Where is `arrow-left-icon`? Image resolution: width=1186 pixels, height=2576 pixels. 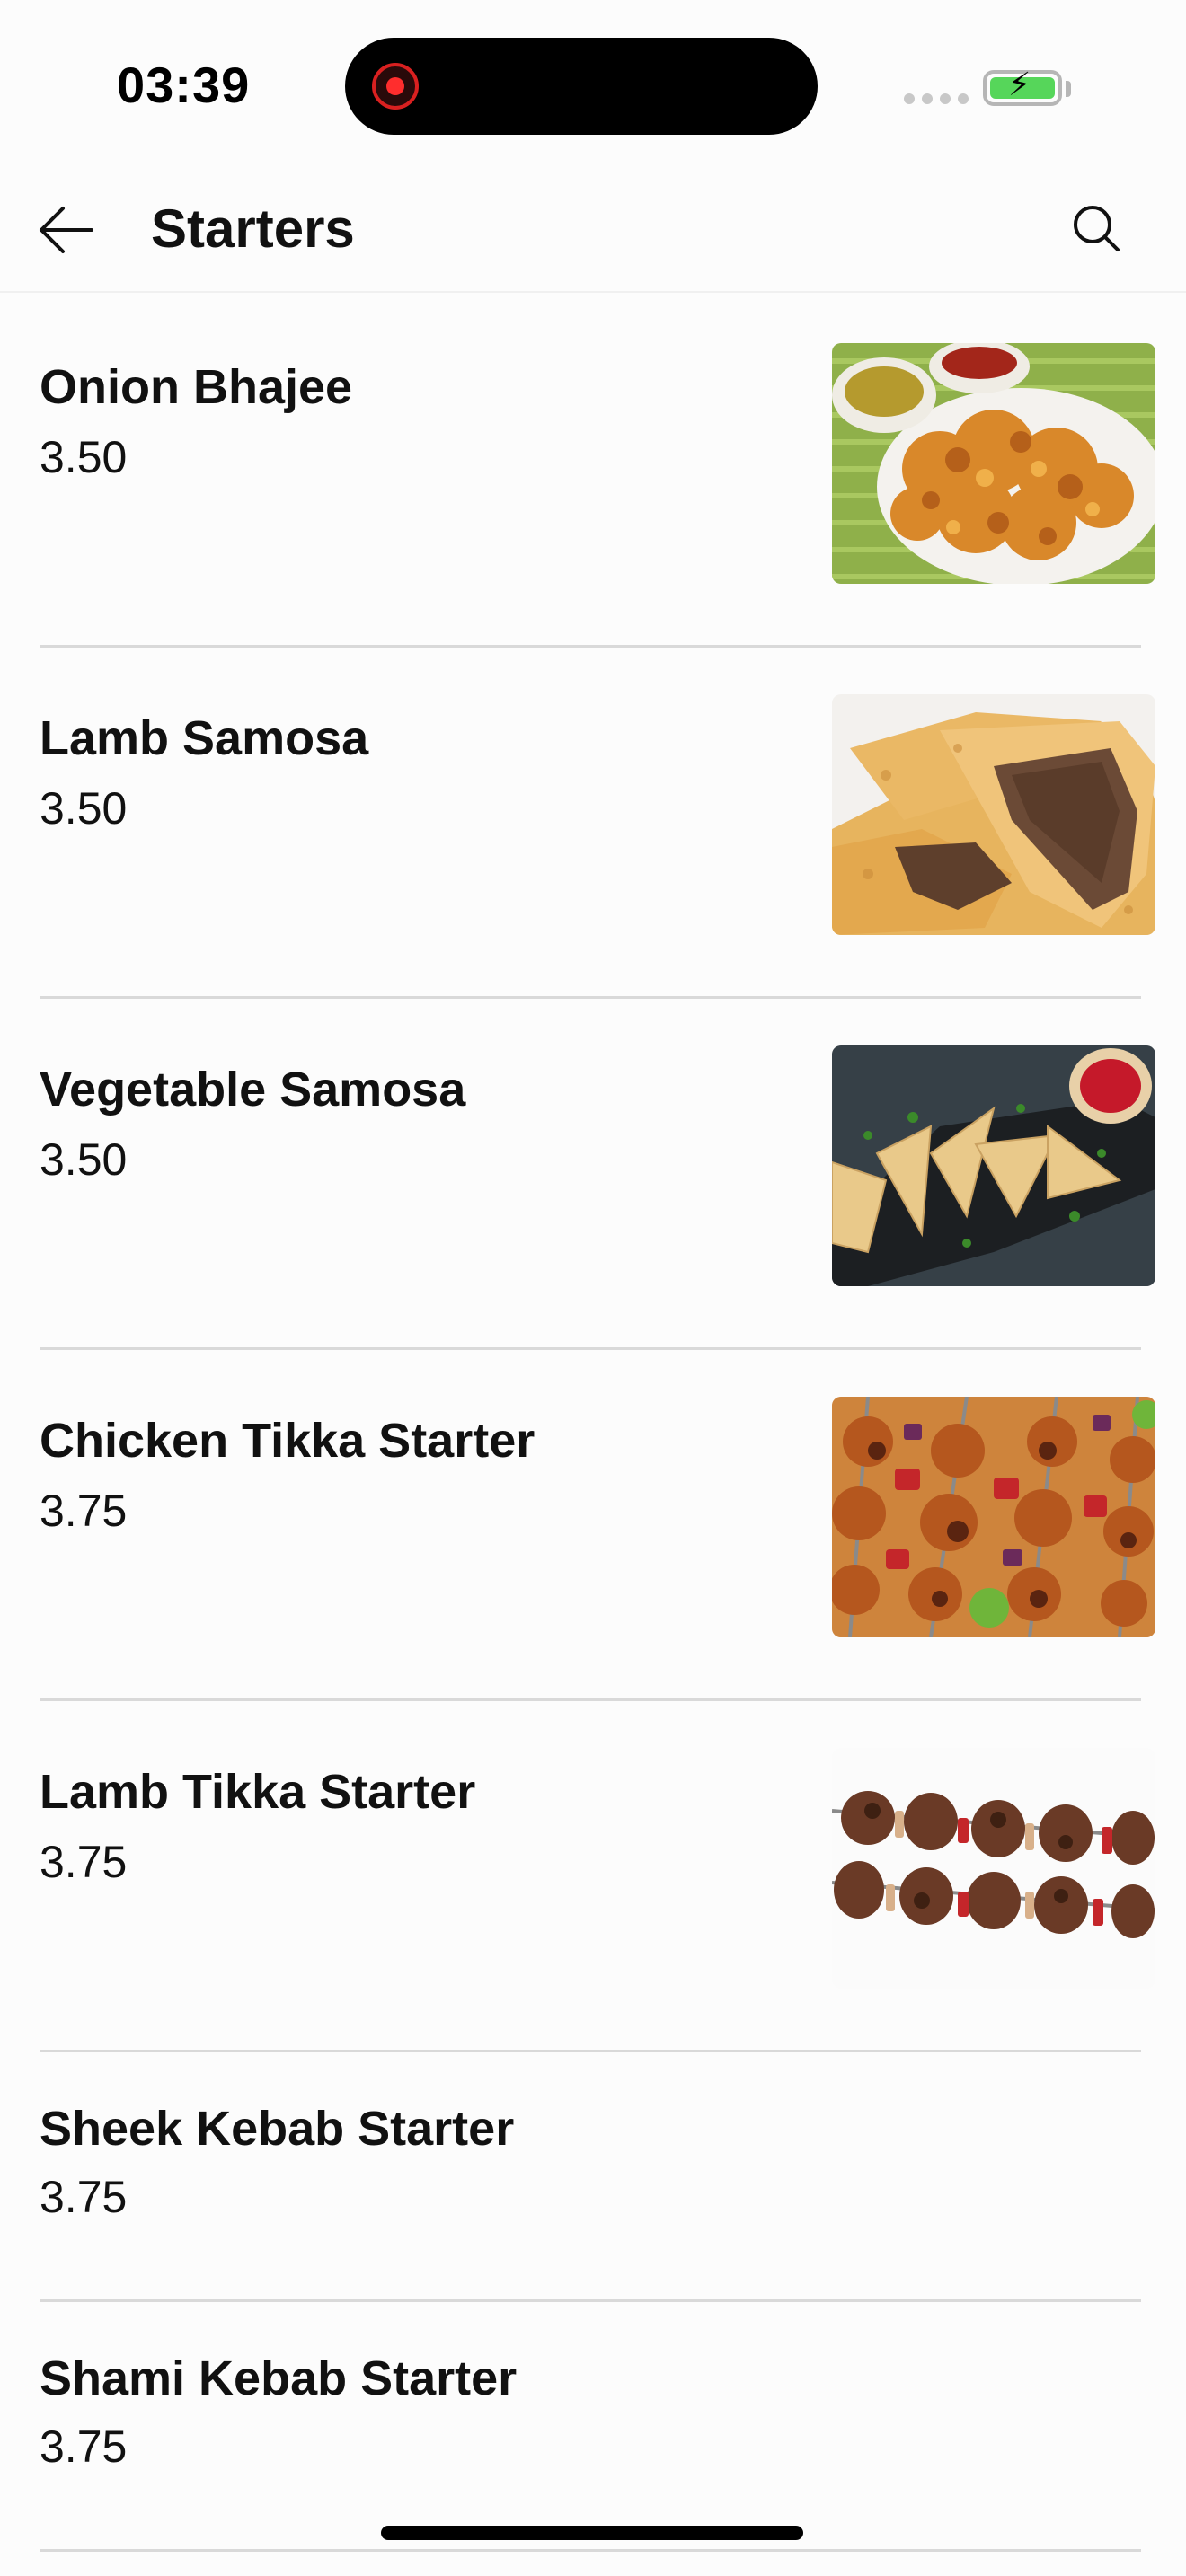
arrow-left-icon is located at coordinates (66, 230).